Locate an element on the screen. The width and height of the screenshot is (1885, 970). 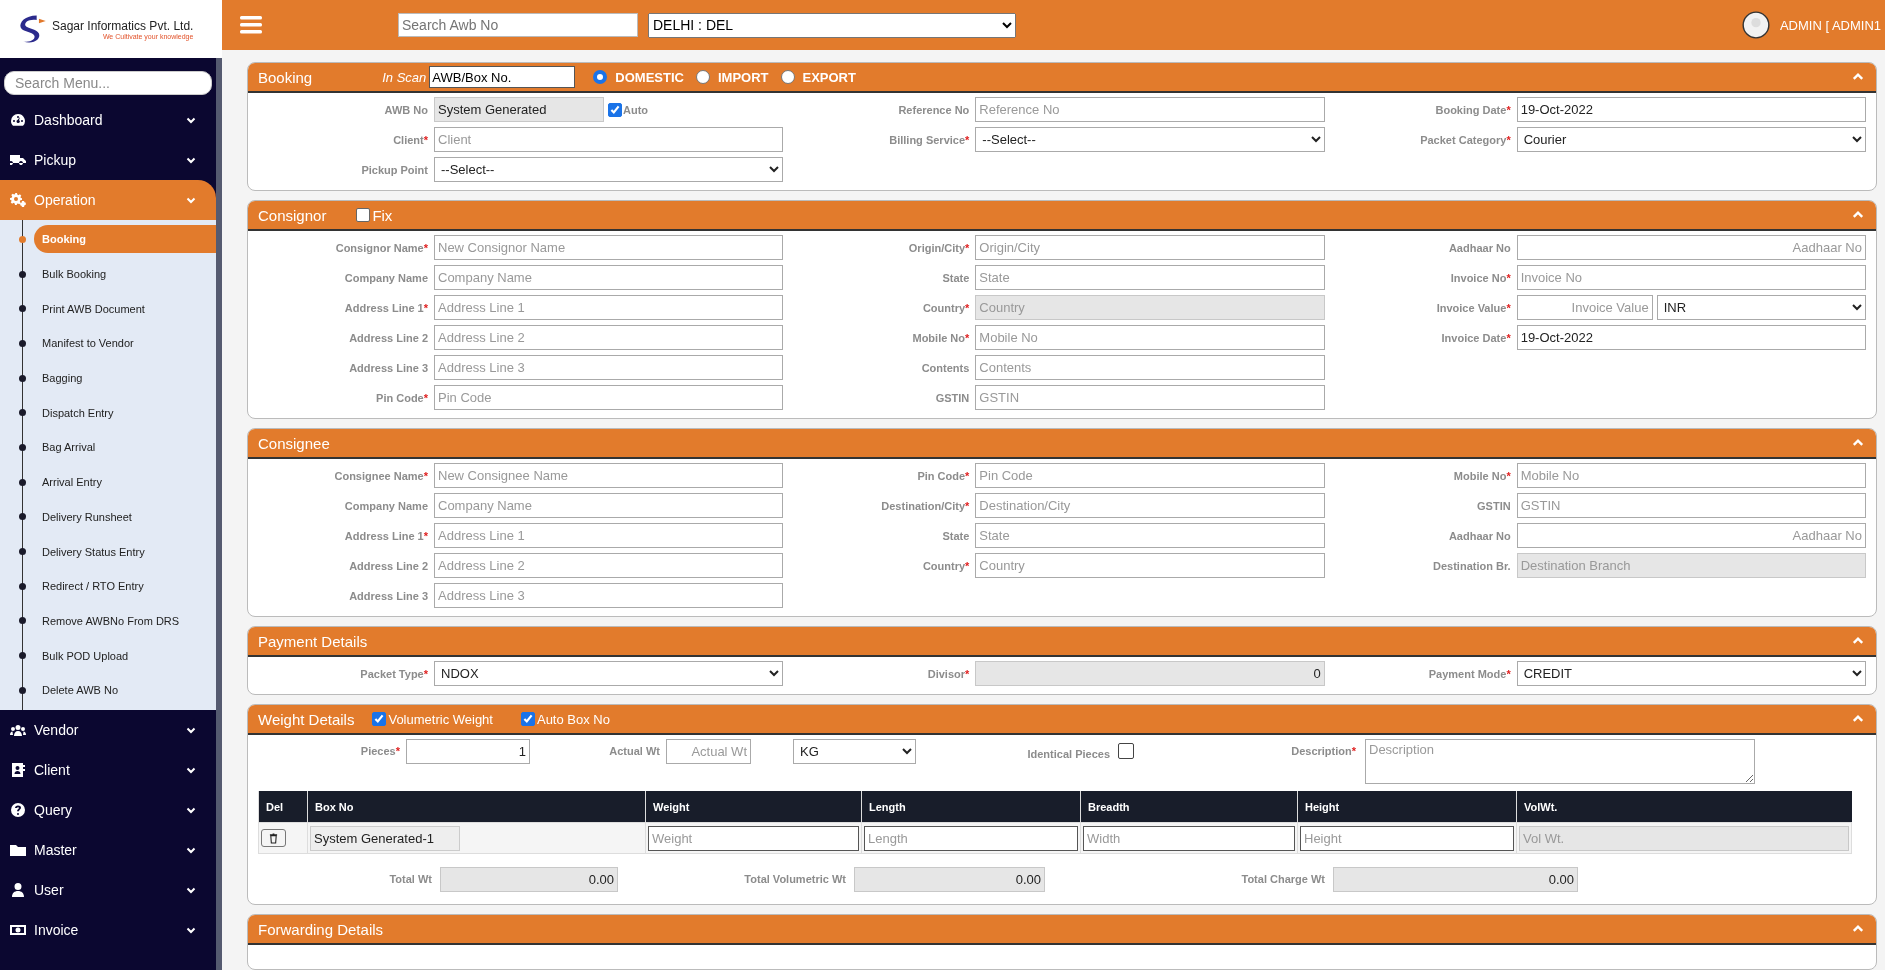
avatar-icon is located at coordinates (1755, 25).